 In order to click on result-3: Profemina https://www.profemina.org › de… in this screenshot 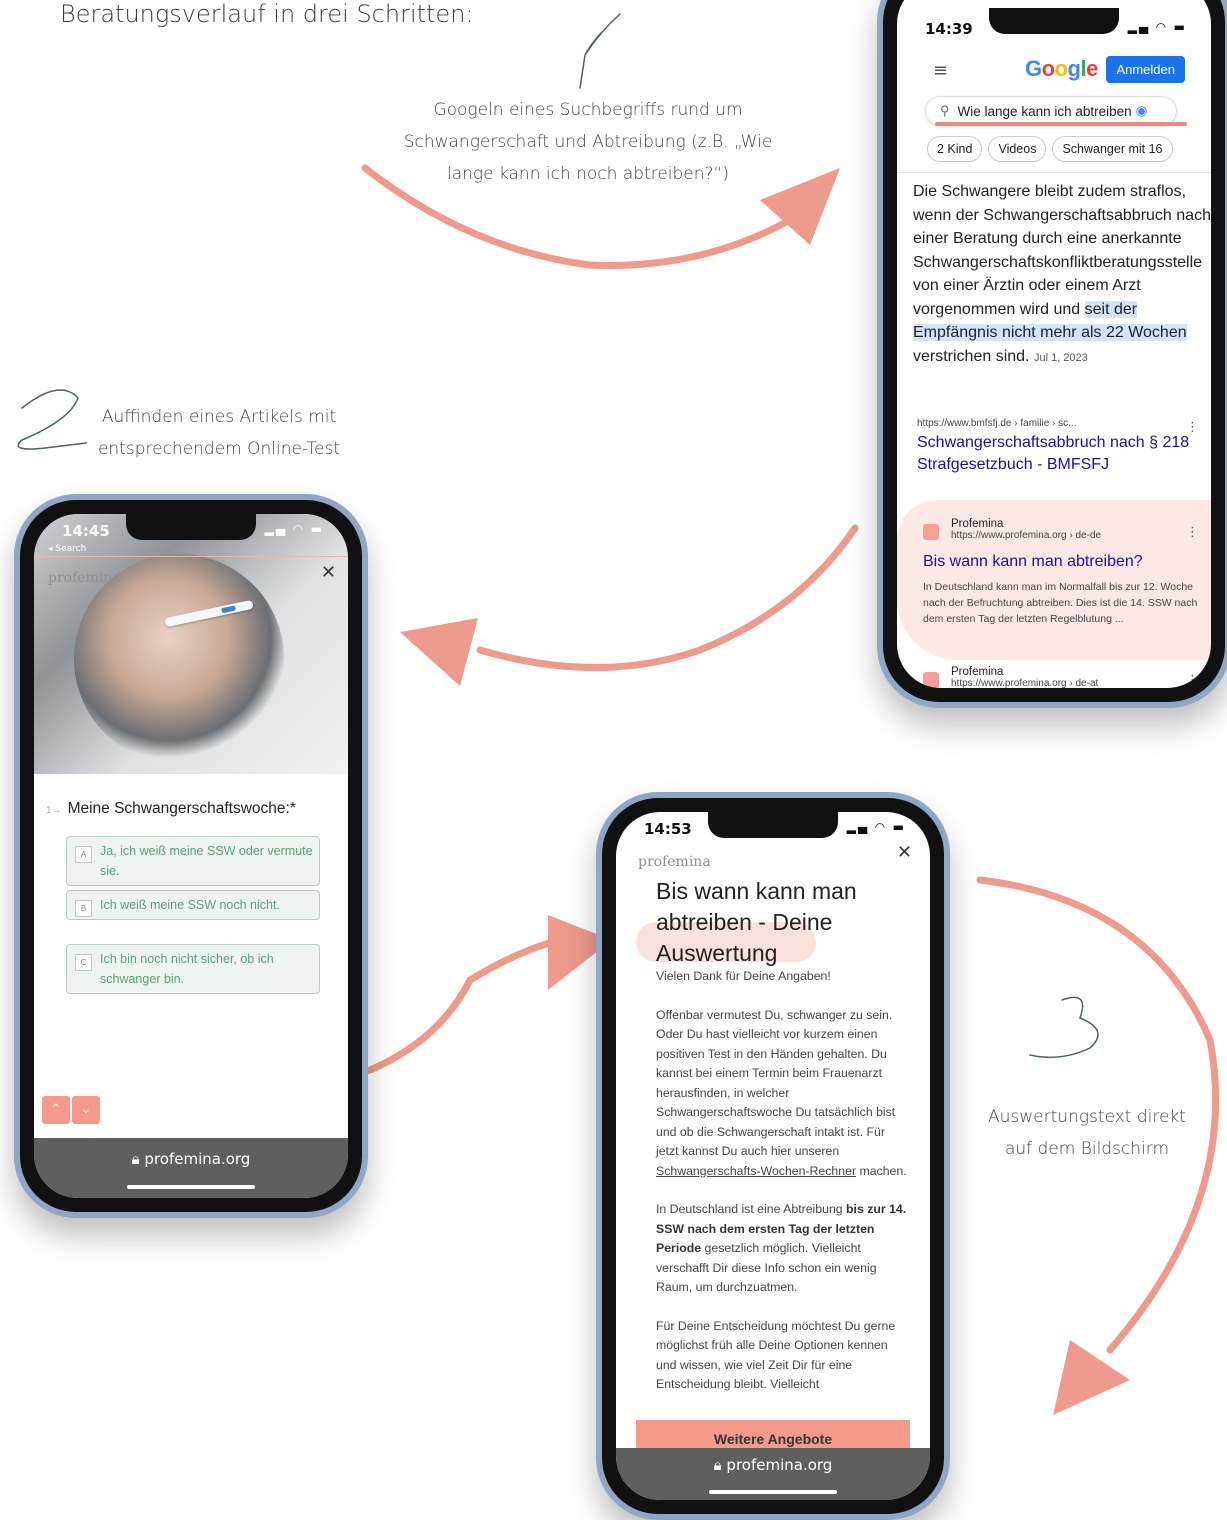, I will do `click(1067, 677)`.